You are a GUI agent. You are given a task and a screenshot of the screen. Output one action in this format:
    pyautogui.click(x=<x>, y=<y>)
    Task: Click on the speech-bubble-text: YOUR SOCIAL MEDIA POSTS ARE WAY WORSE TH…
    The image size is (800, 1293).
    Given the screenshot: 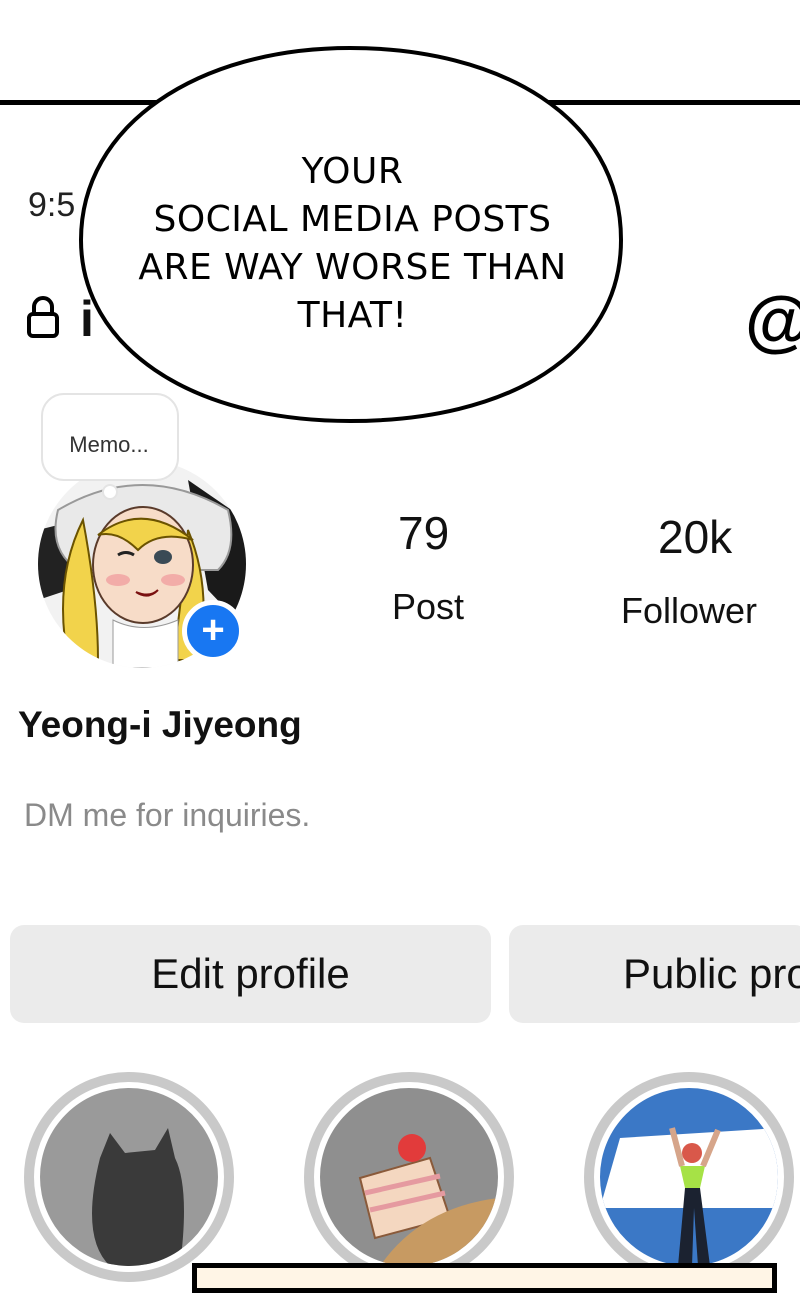 What is the action you would take?
    pyautogui.click(x=352, y=244)
    